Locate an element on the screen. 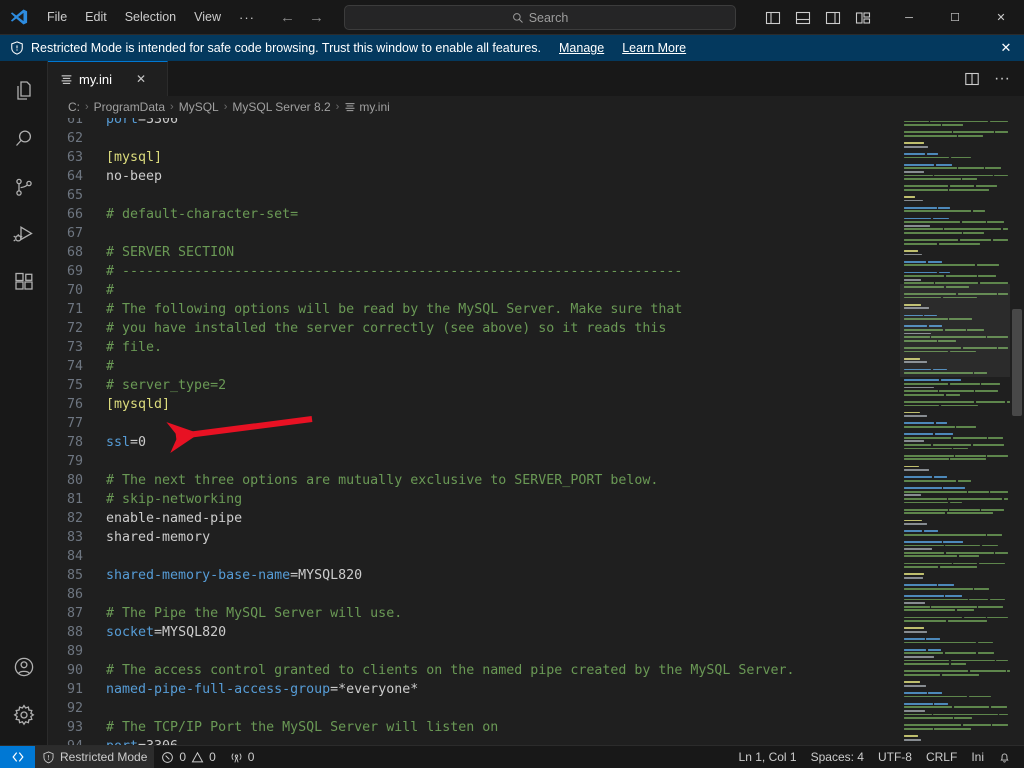 The image size is (1024, 768). breadcrumb-mysql: MySQL is located at coordinates (199, 107).